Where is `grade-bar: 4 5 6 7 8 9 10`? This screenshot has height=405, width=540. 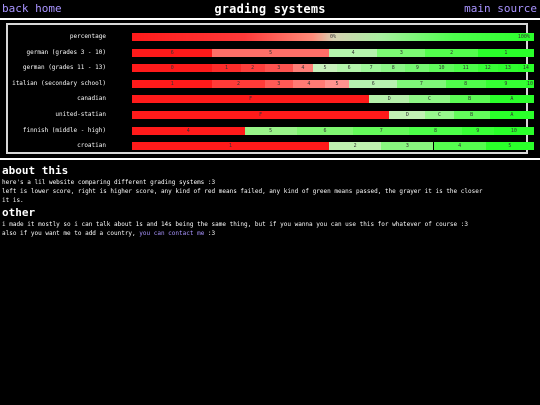 grade-bar: 4 5 6 7 8 9 10 is located at coordinates (333, 130).